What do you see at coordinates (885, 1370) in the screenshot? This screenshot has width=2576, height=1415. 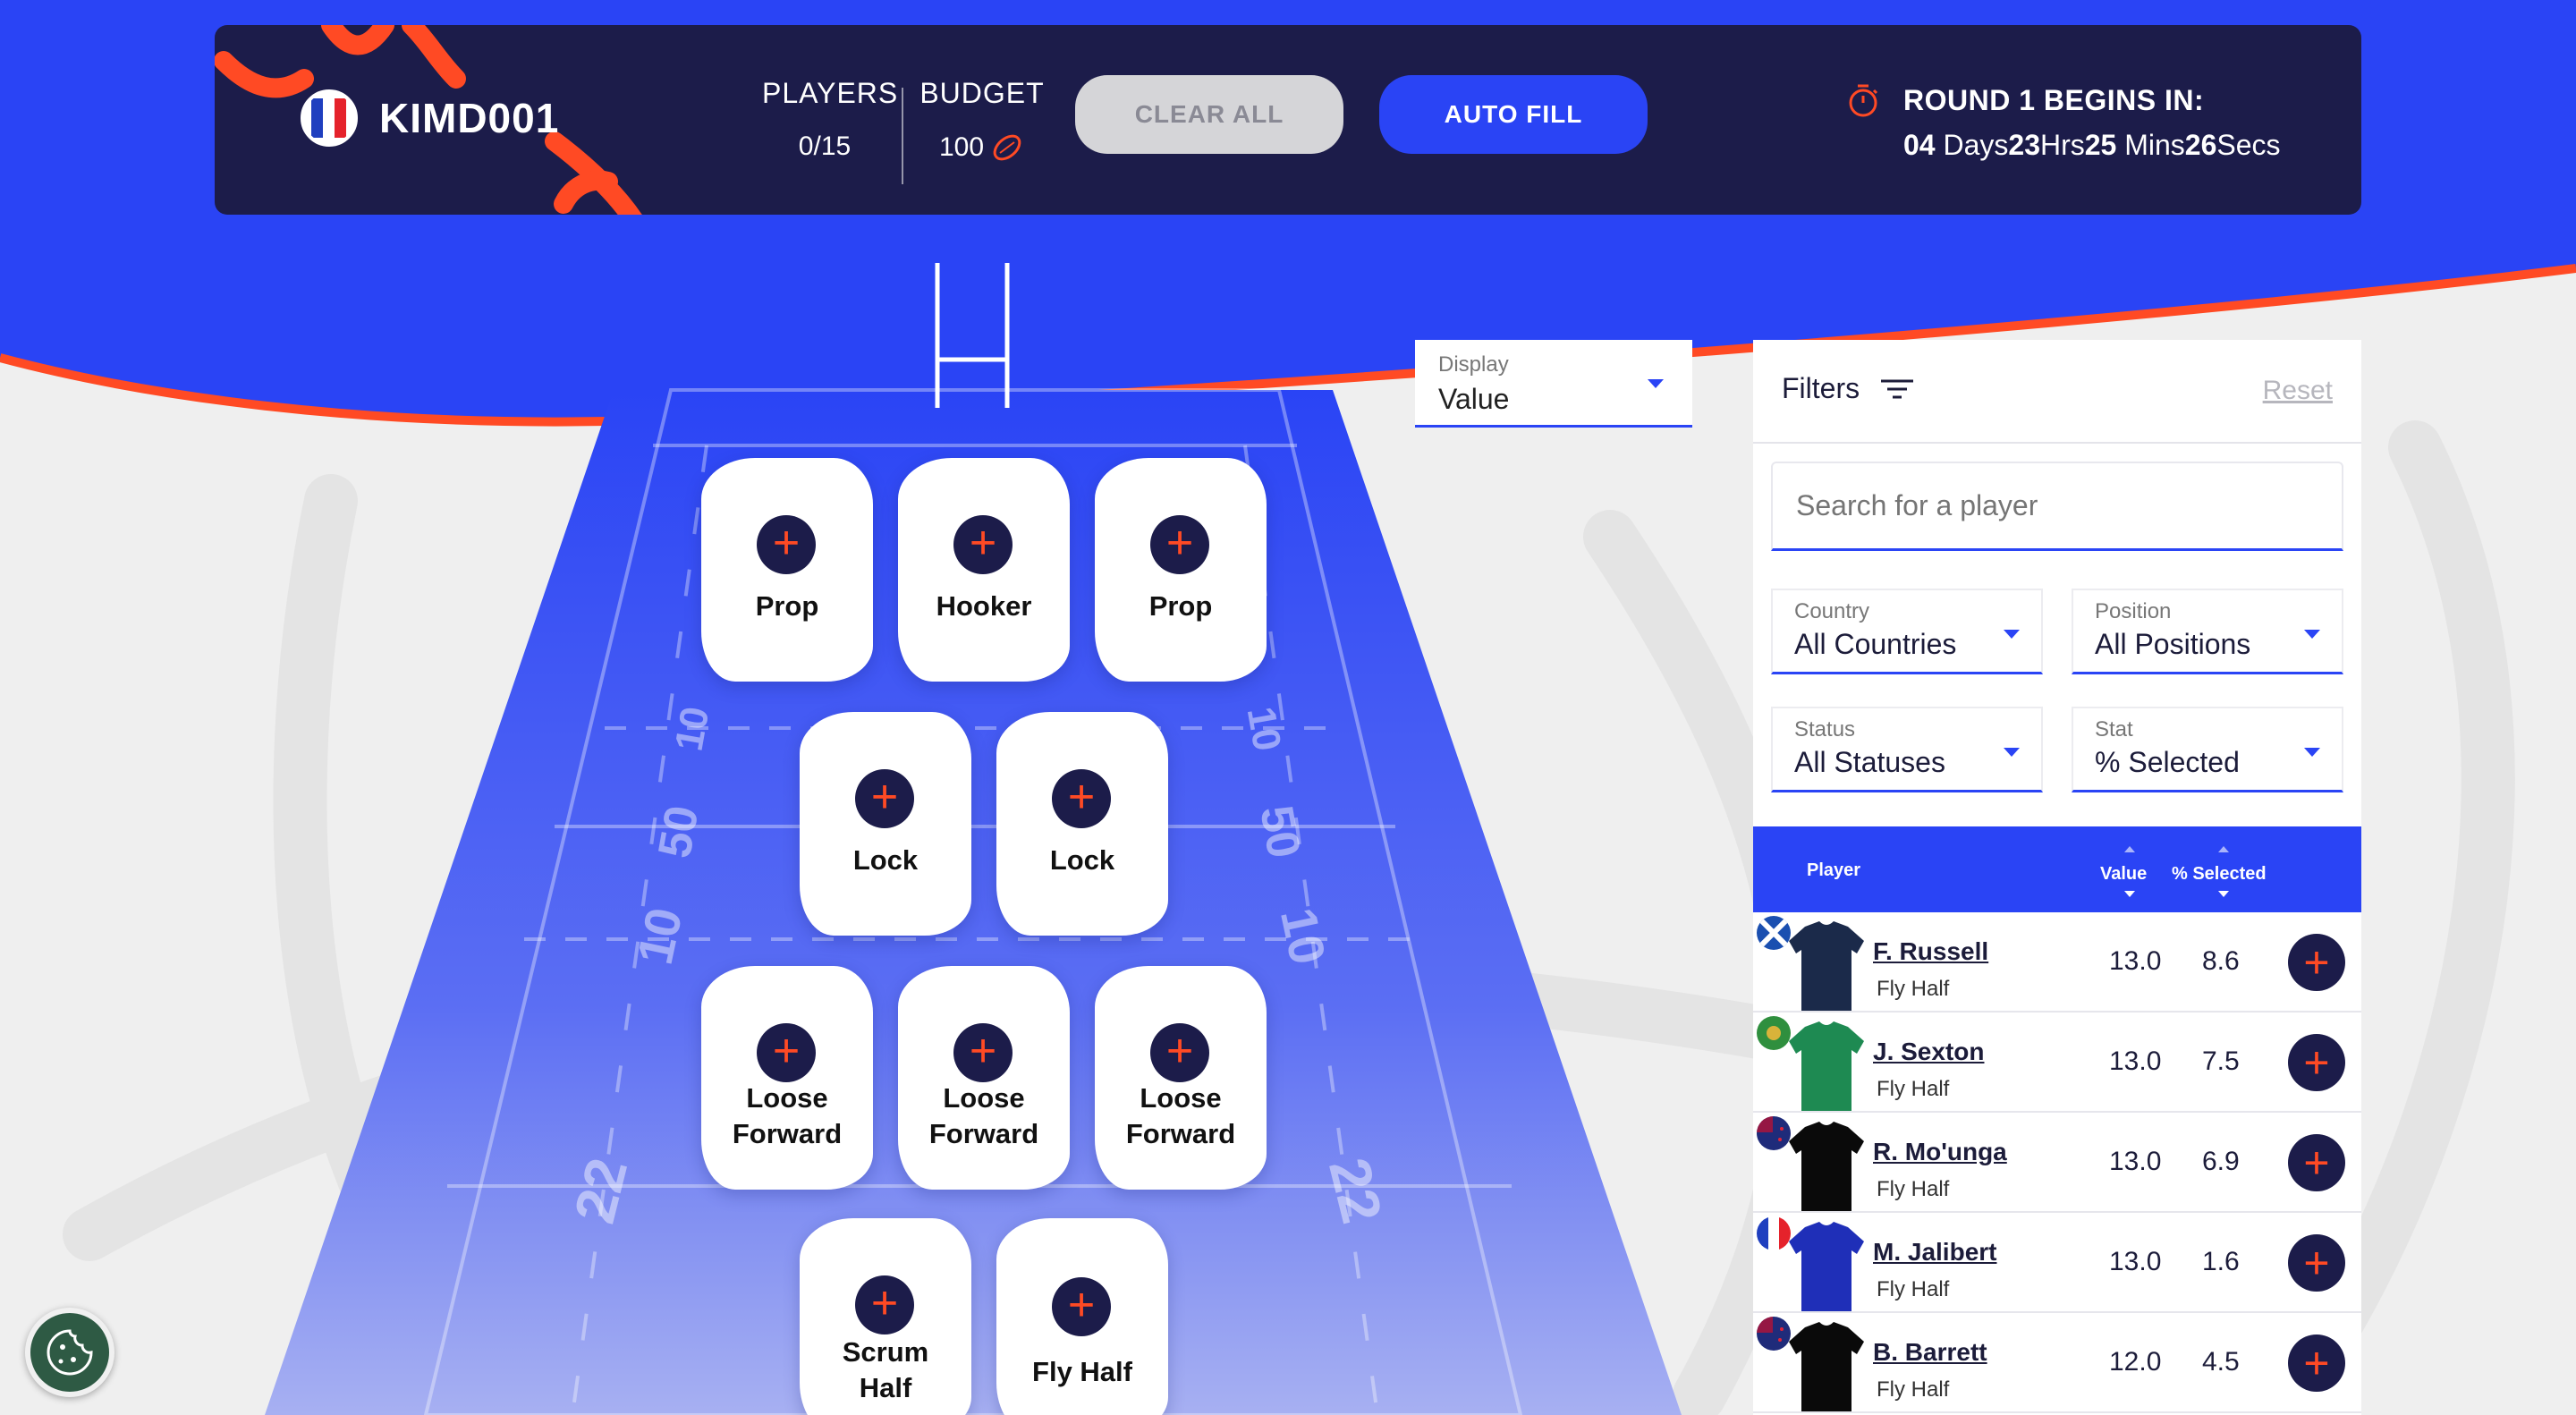 I see `slot-label: Scrum Half` at bounding box center [885, 1370].